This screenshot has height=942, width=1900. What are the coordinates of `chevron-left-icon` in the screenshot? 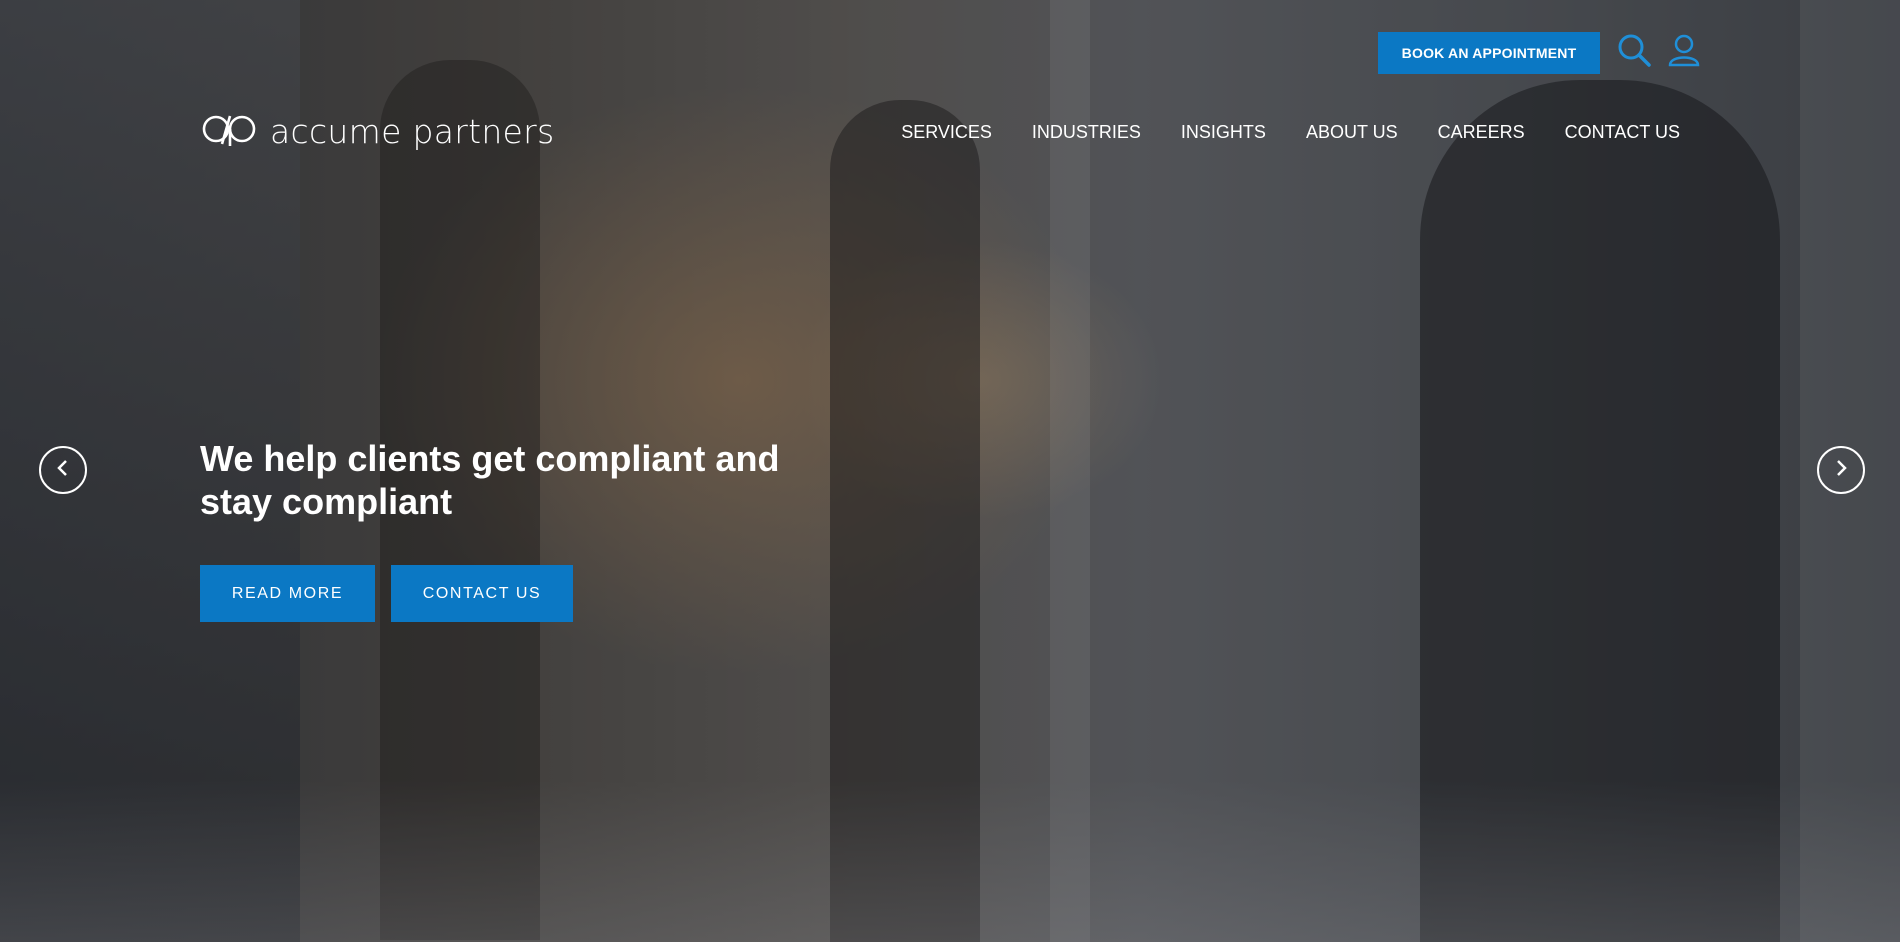 It's located at (63, 470).